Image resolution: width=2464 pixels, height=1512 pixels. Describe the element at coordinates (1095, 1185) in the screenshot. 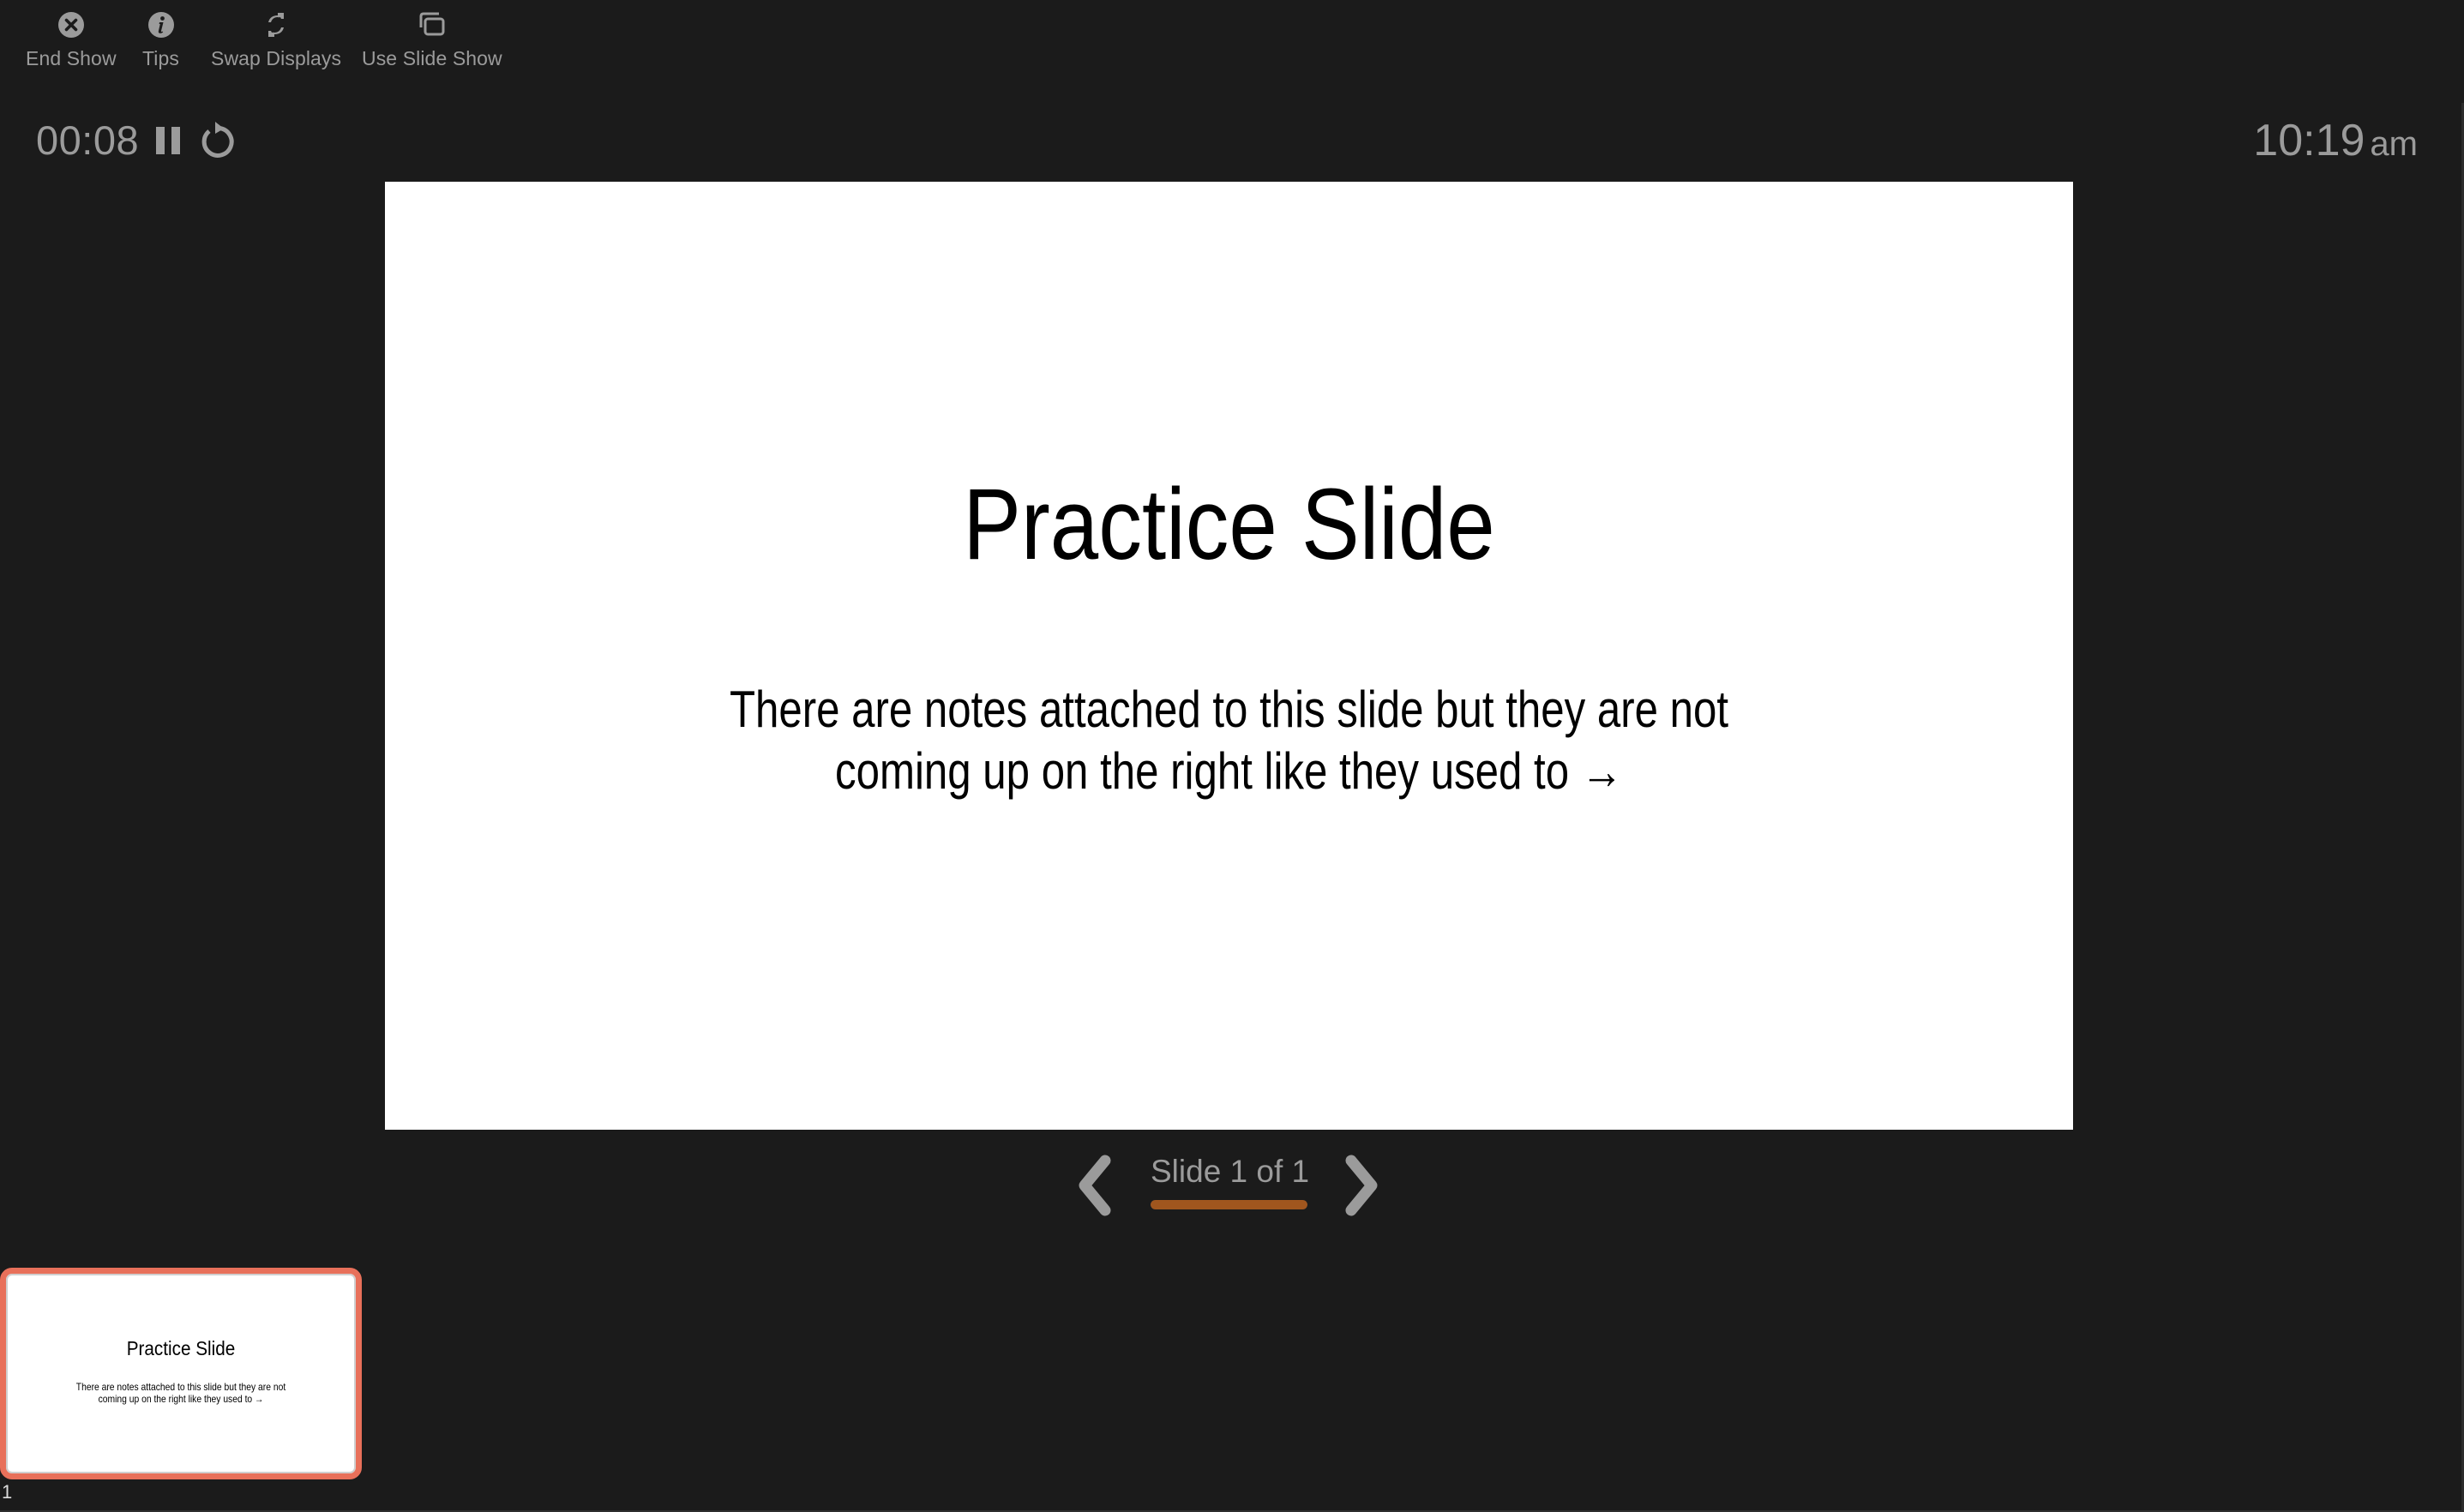

I see `chevron-left-icon` at that location.